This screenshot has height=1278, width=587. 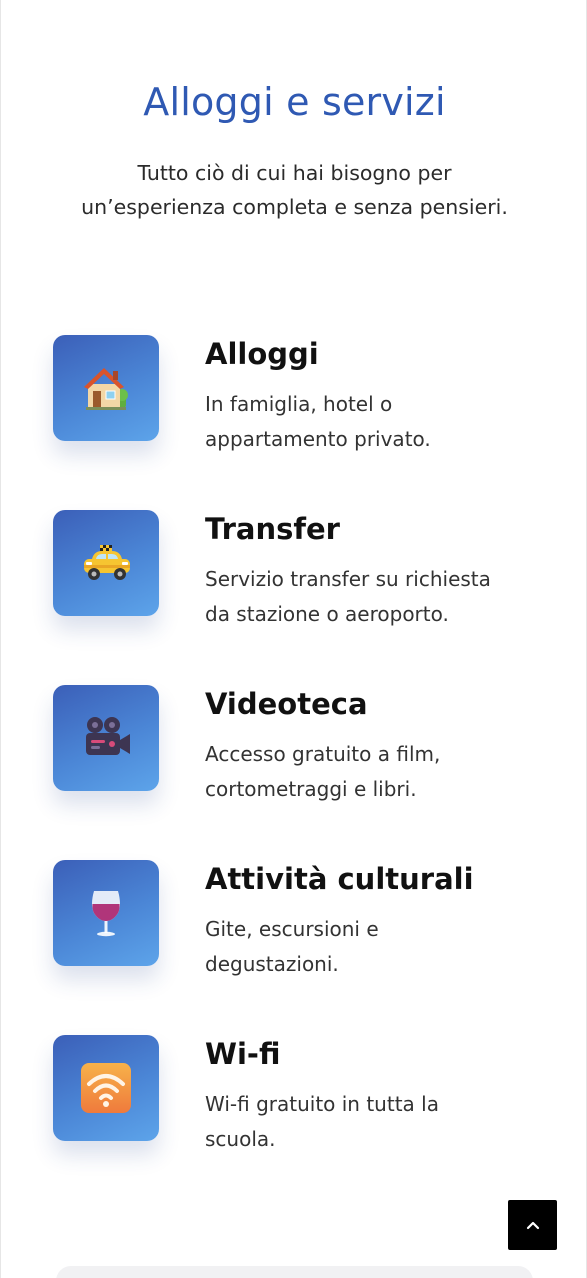 I want to click on service-desc-line-1: In famiglia, hotel o, so click(x=299, y=404).